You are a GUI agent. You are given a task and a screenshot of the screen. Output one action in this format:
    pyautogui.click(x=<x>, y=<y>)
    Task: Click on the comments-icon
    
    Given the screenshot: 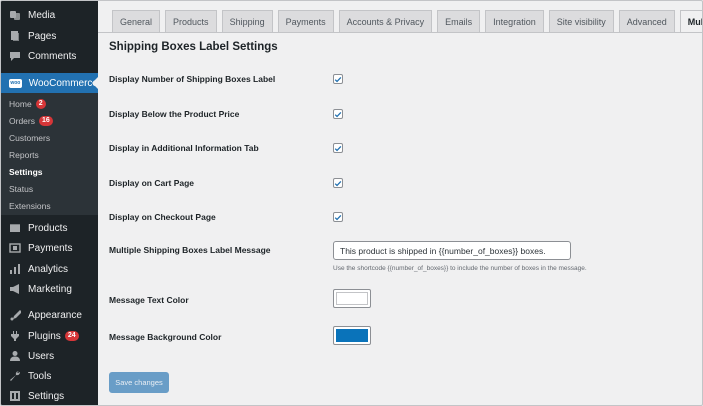 What is the action you would take?
    pyautogui.click(x=15, y=56)
    